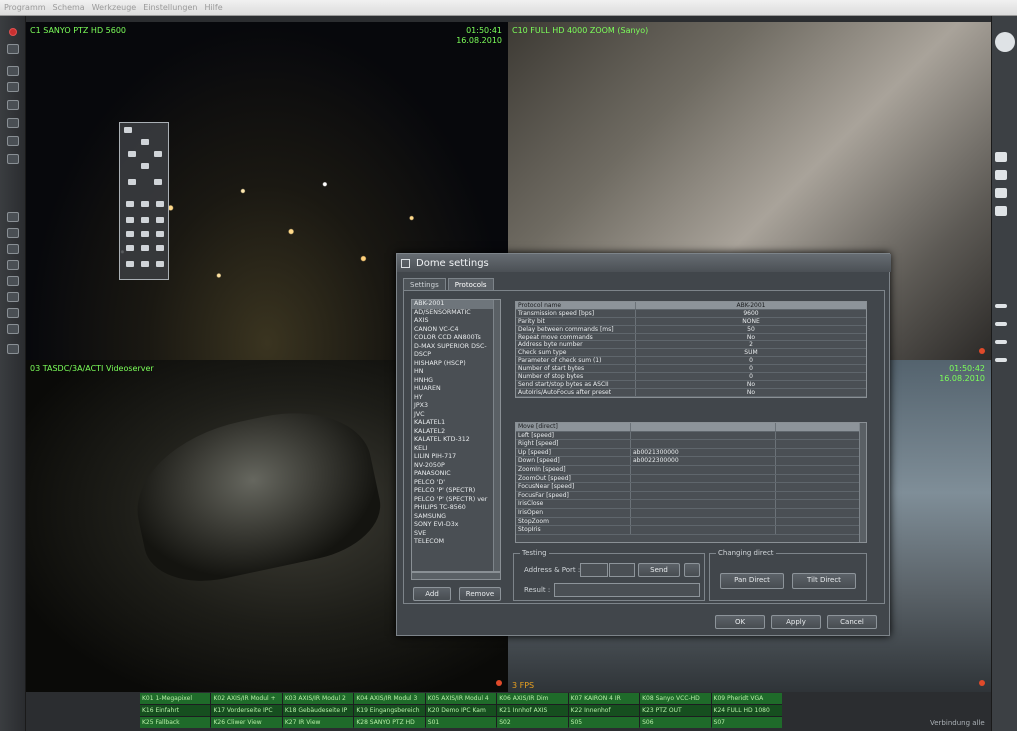  What do you see at coordinates (796, 622) in the screenshot?
I see `apply-button: Apply` at bounding box center [796, 622].